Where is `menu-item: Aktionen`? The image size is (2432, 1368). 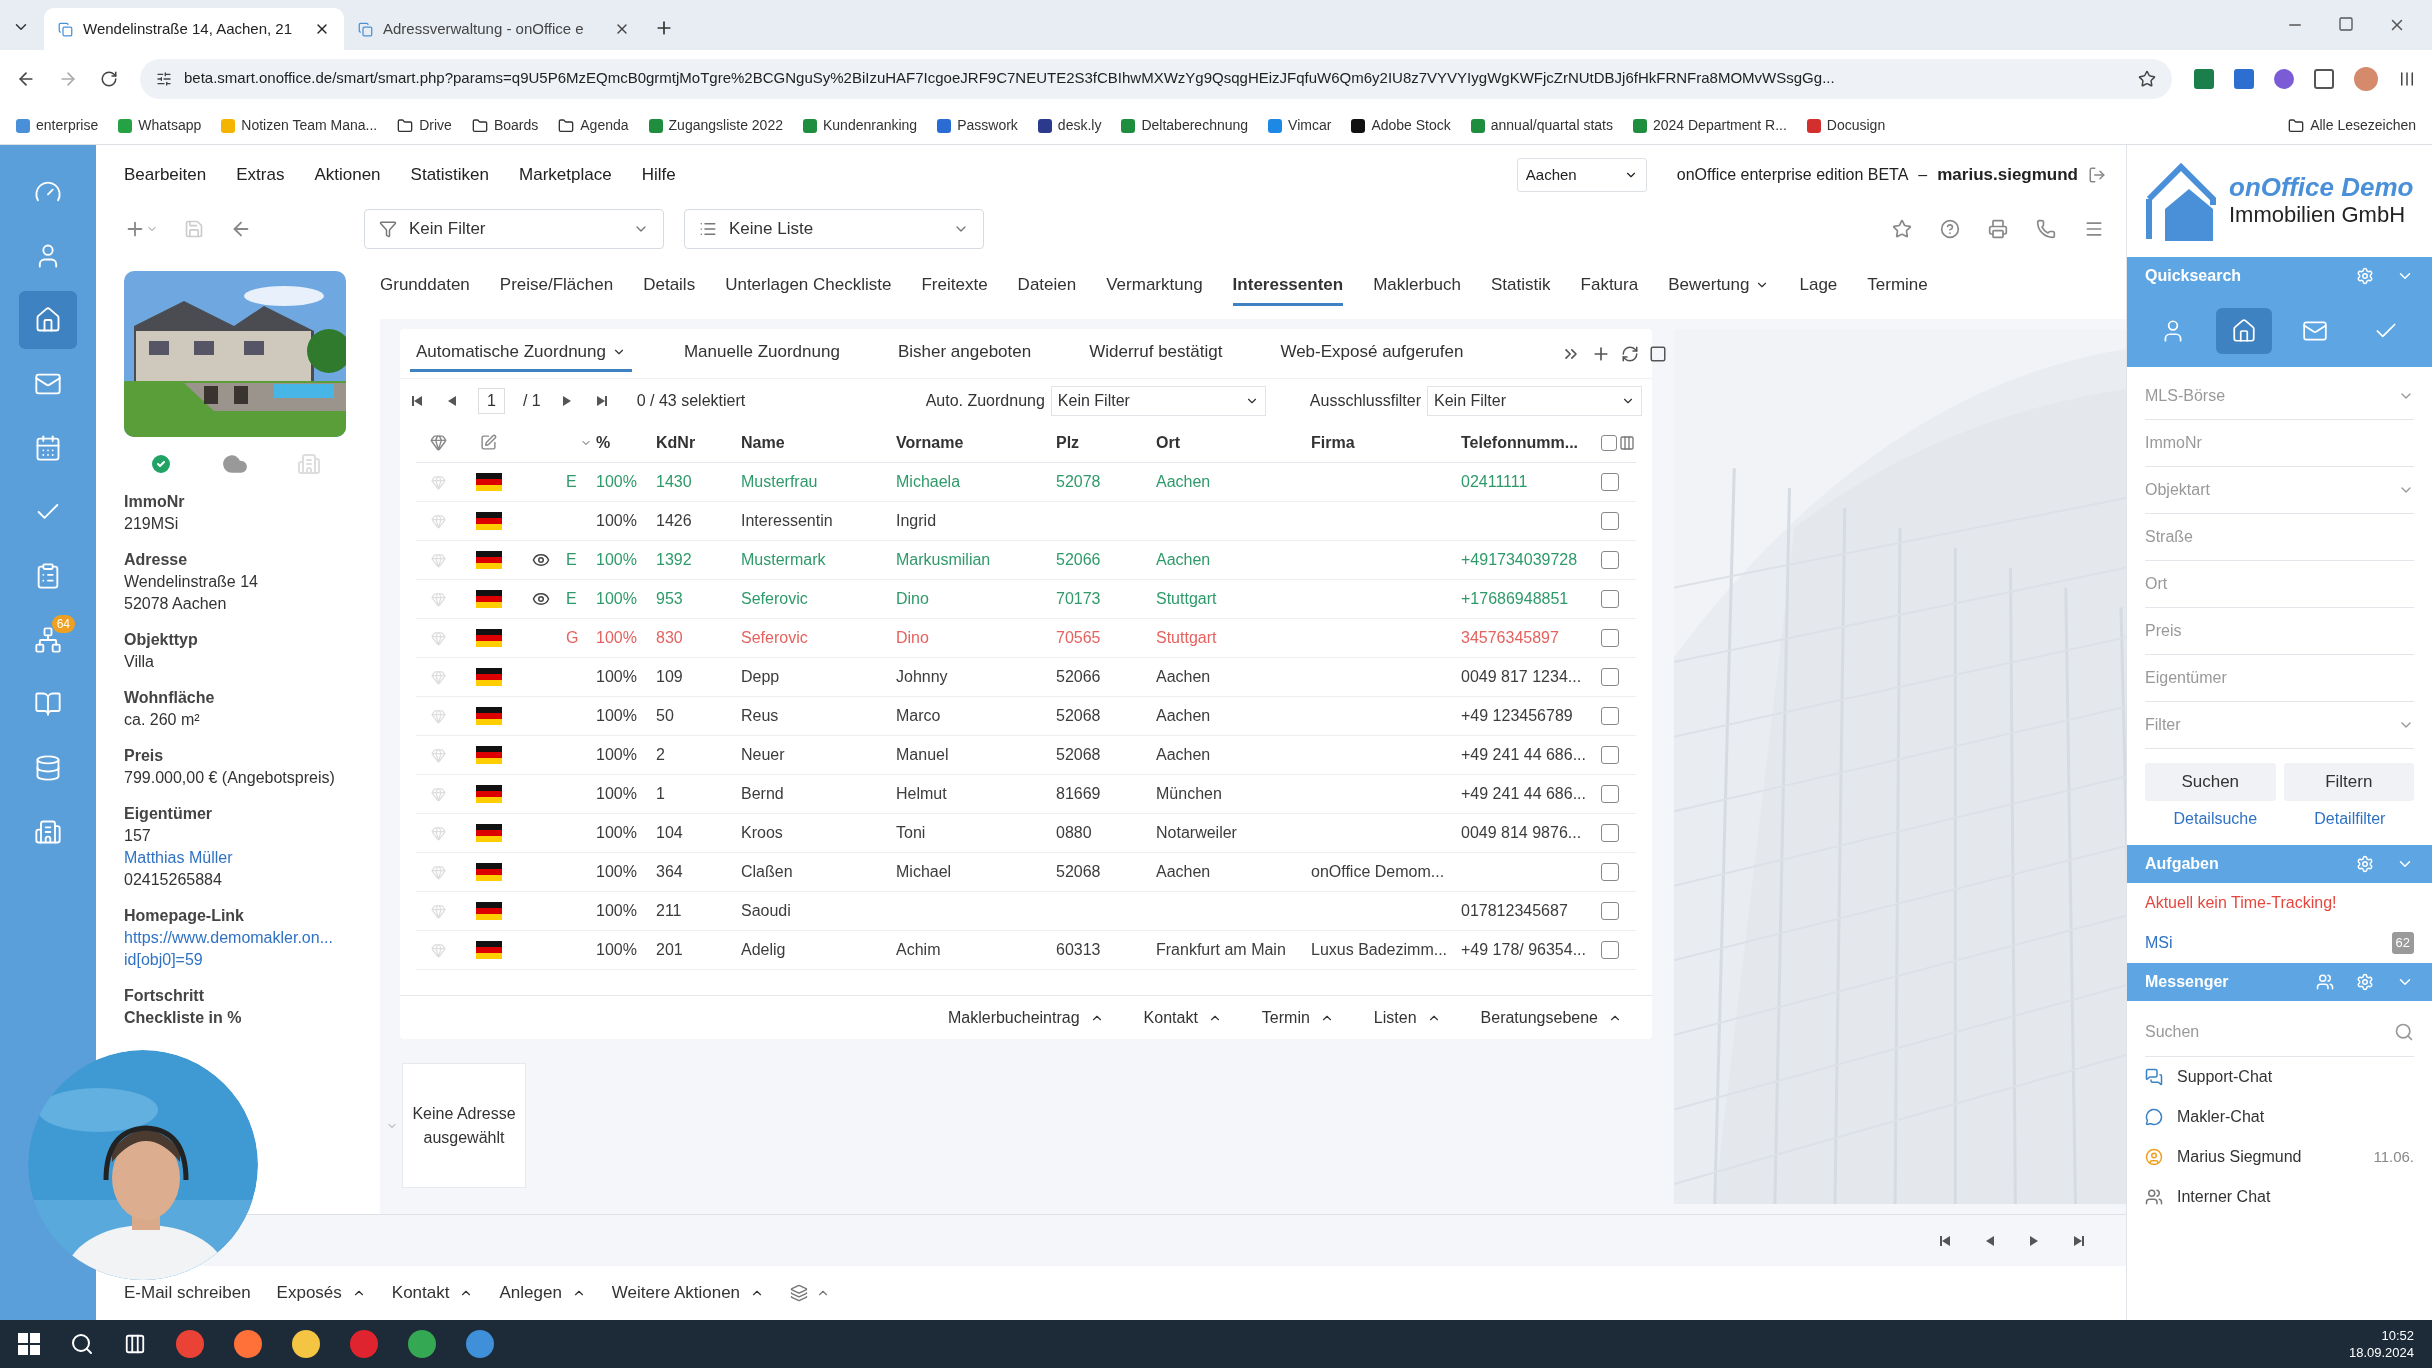
menu-item: Aktionen is located at coordinates (347, 175).